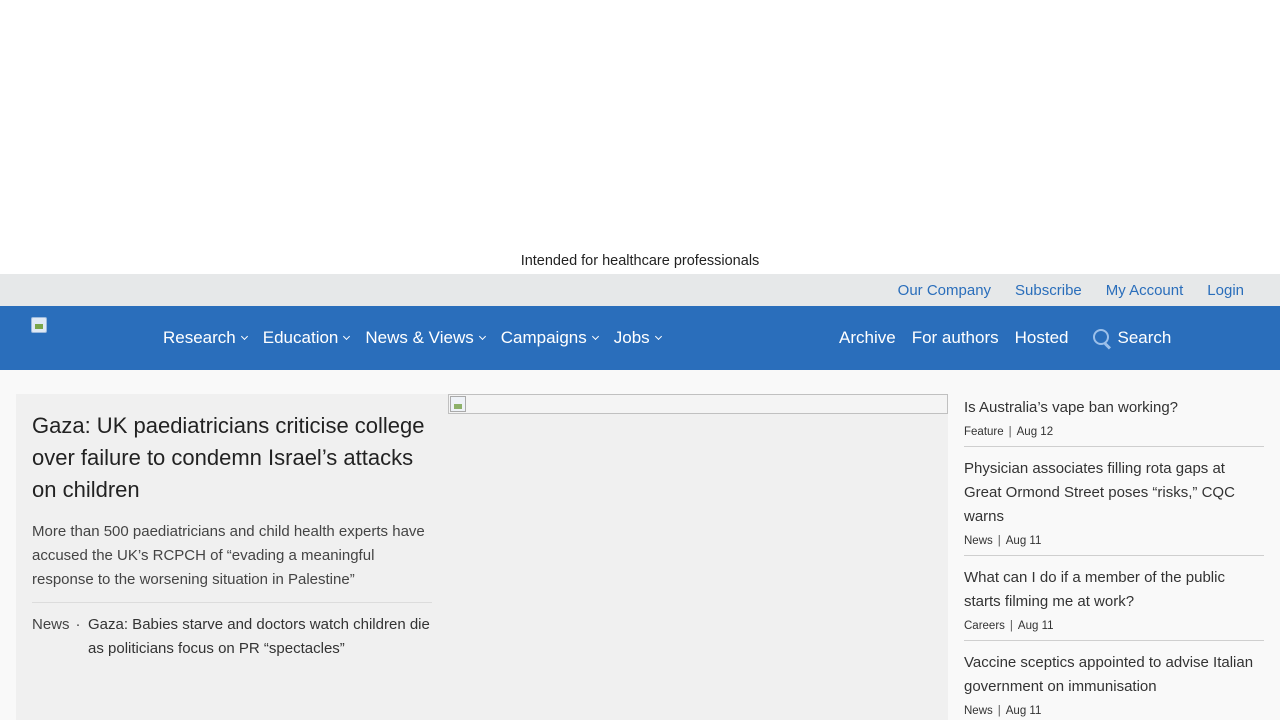 Image resolution: width=1280 pixels, height=720 pixels. Describe the element at coordinates (1144, 337) in the screenshot. I see `search-label: Search` at that location.